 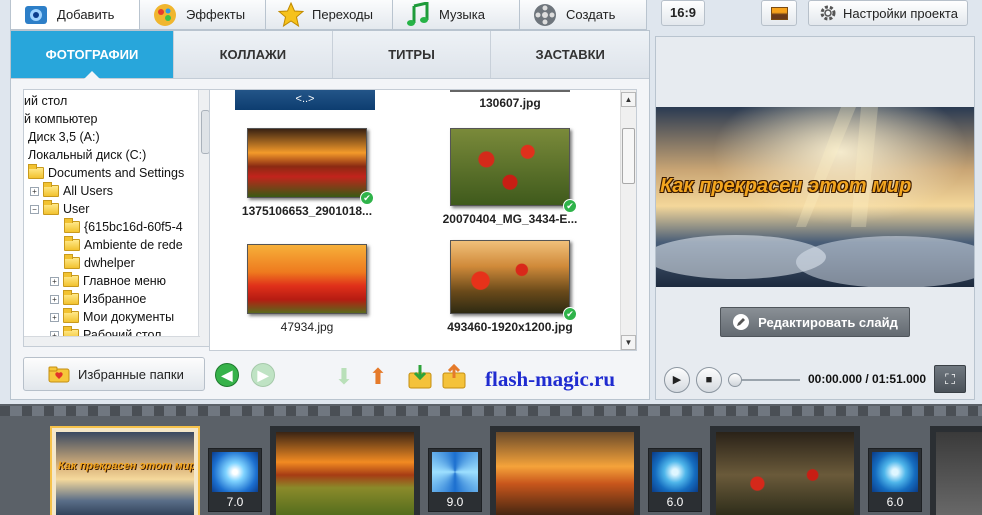 What do you see at coordinates (455, 502) in the screenshot?
I see `transition-duration: 9.0` at bounding box center [455, 502].